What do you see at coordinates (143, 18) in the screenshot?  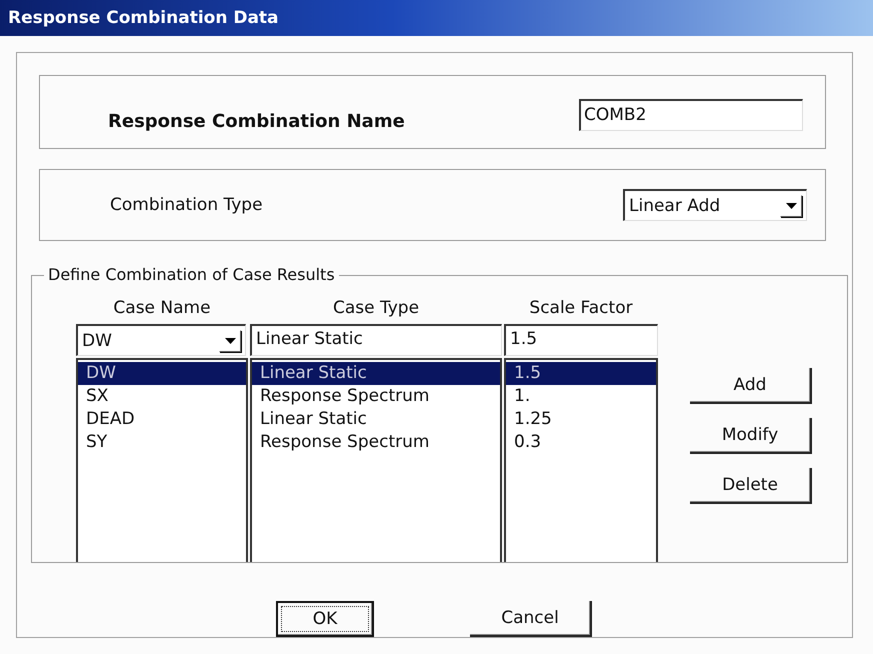 I see `window-title: Response Combination Data` at bounding box center [143, 18].